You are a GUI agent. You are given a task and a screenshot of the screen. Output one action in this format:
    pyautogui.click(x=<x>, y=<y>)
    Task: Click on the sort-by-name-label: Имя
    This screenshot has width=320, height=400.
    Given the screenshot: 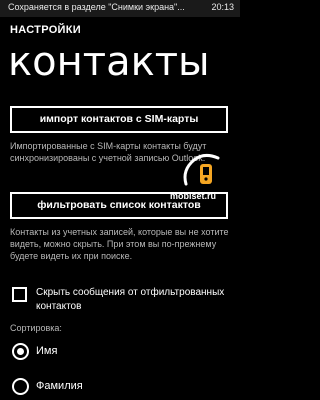 What is the action you would take?
    pyautogui.click(x=46, y=351)
    